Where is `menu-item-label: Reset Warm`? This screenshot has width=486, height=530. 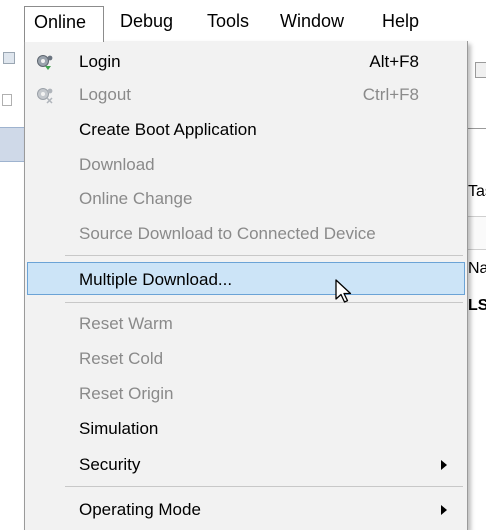 menu-item-label: Reset Warm is located at coordinates (126, 323).